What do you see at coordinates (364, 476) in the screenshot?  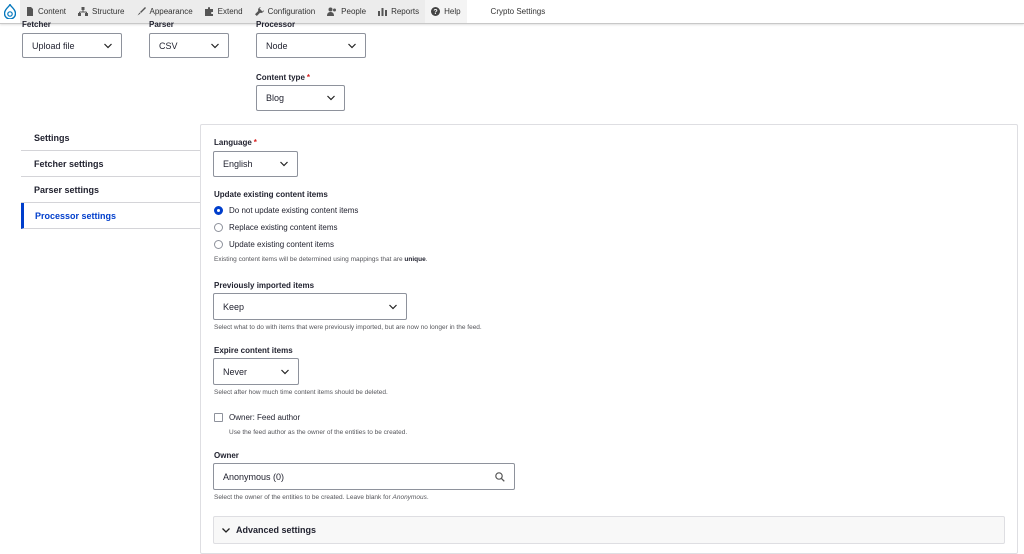 I see `owner-autocomplete-input: Anonymous (0)` at bounding box center [364, 476].